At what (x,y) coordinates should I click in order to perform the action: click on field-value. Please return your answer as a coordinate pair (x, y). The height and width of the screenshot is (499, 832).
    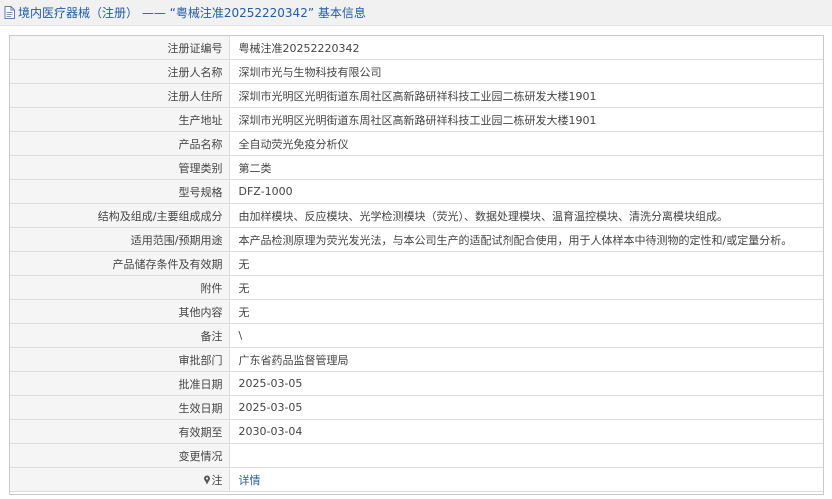
    Looking at the image, I should click on (525, 455).